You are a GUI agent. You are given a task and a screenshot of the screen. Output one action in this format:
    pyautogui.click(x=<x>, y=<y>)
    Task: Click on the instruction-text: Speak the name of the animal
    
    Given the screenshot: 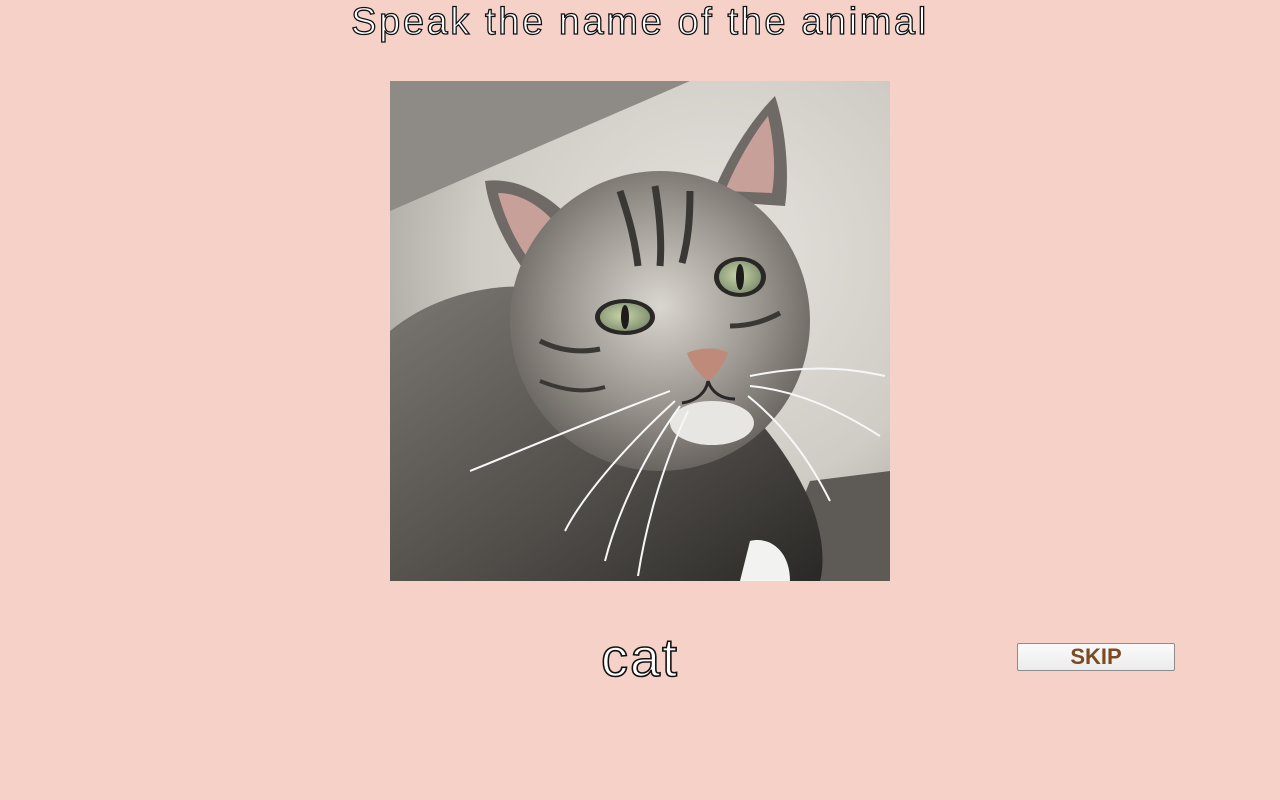 What is the action you would take?
    pyautogui.click(x=640, y=21)
    